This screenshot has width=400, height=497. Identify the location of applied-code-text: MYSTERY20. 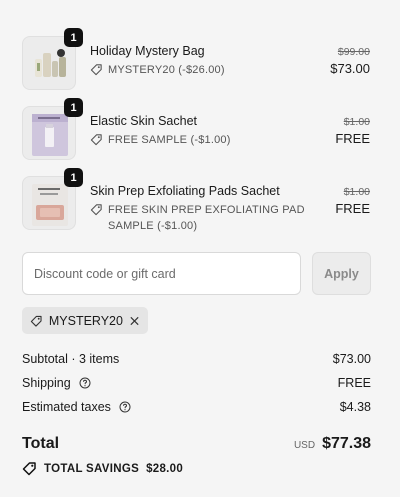
(85, 320).